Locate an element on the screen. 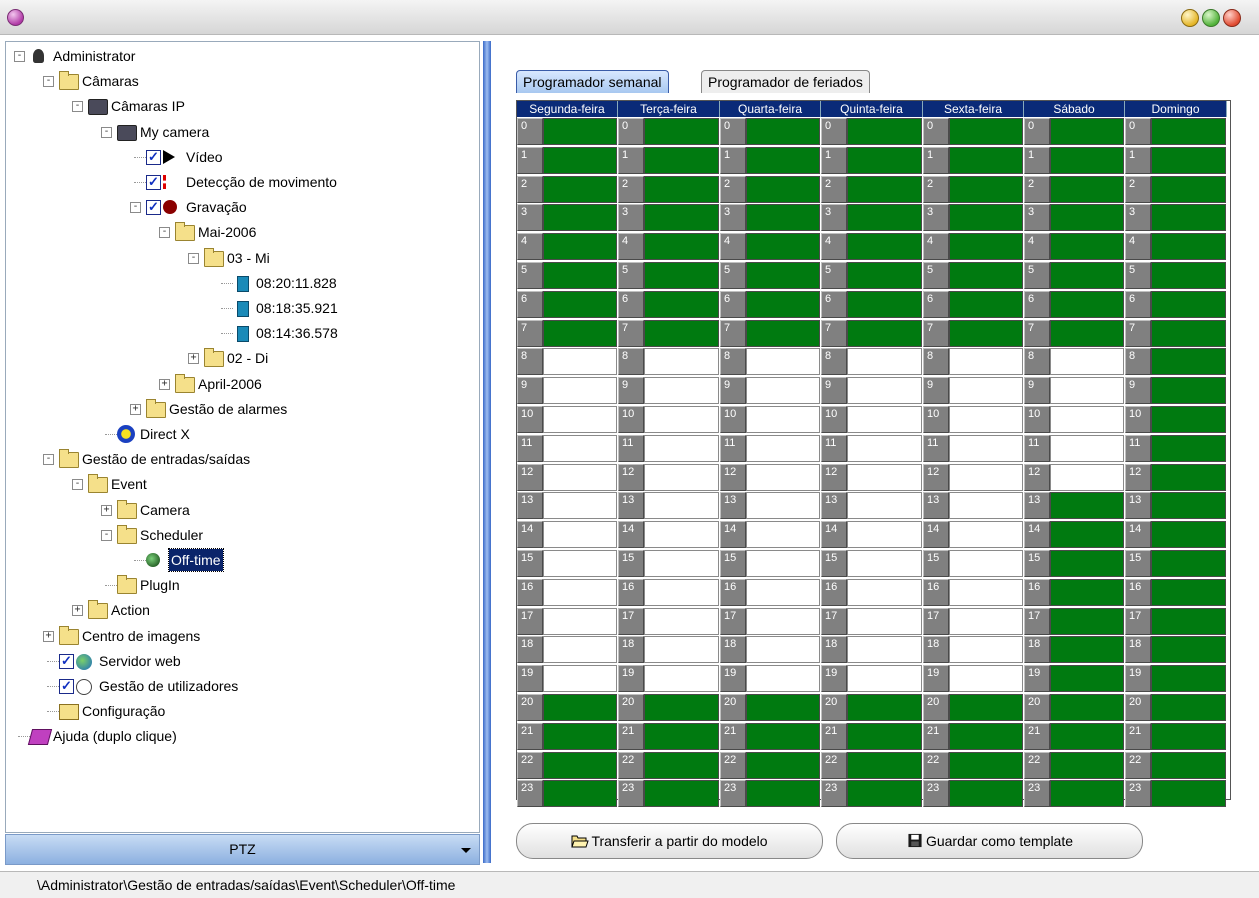 This screenshot has height=898, width=1259. save-as-template-button: Guardar como template is located at coordinates (989, 841).